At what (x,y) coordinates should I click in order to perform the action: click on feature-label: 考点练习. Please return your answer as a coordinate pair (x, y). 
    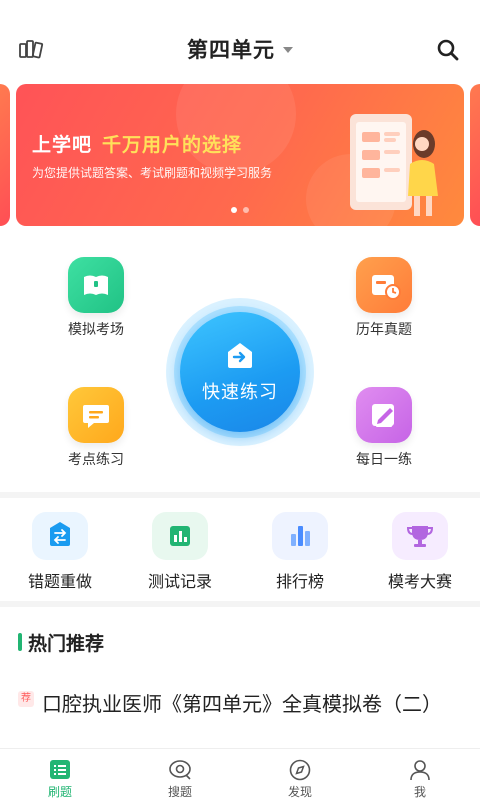
    Looking at the image, I should click on (96, 460).